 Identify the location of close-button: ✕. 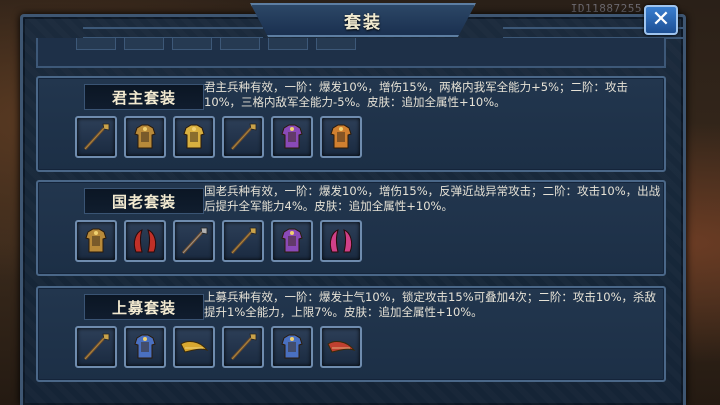
(661, 20).